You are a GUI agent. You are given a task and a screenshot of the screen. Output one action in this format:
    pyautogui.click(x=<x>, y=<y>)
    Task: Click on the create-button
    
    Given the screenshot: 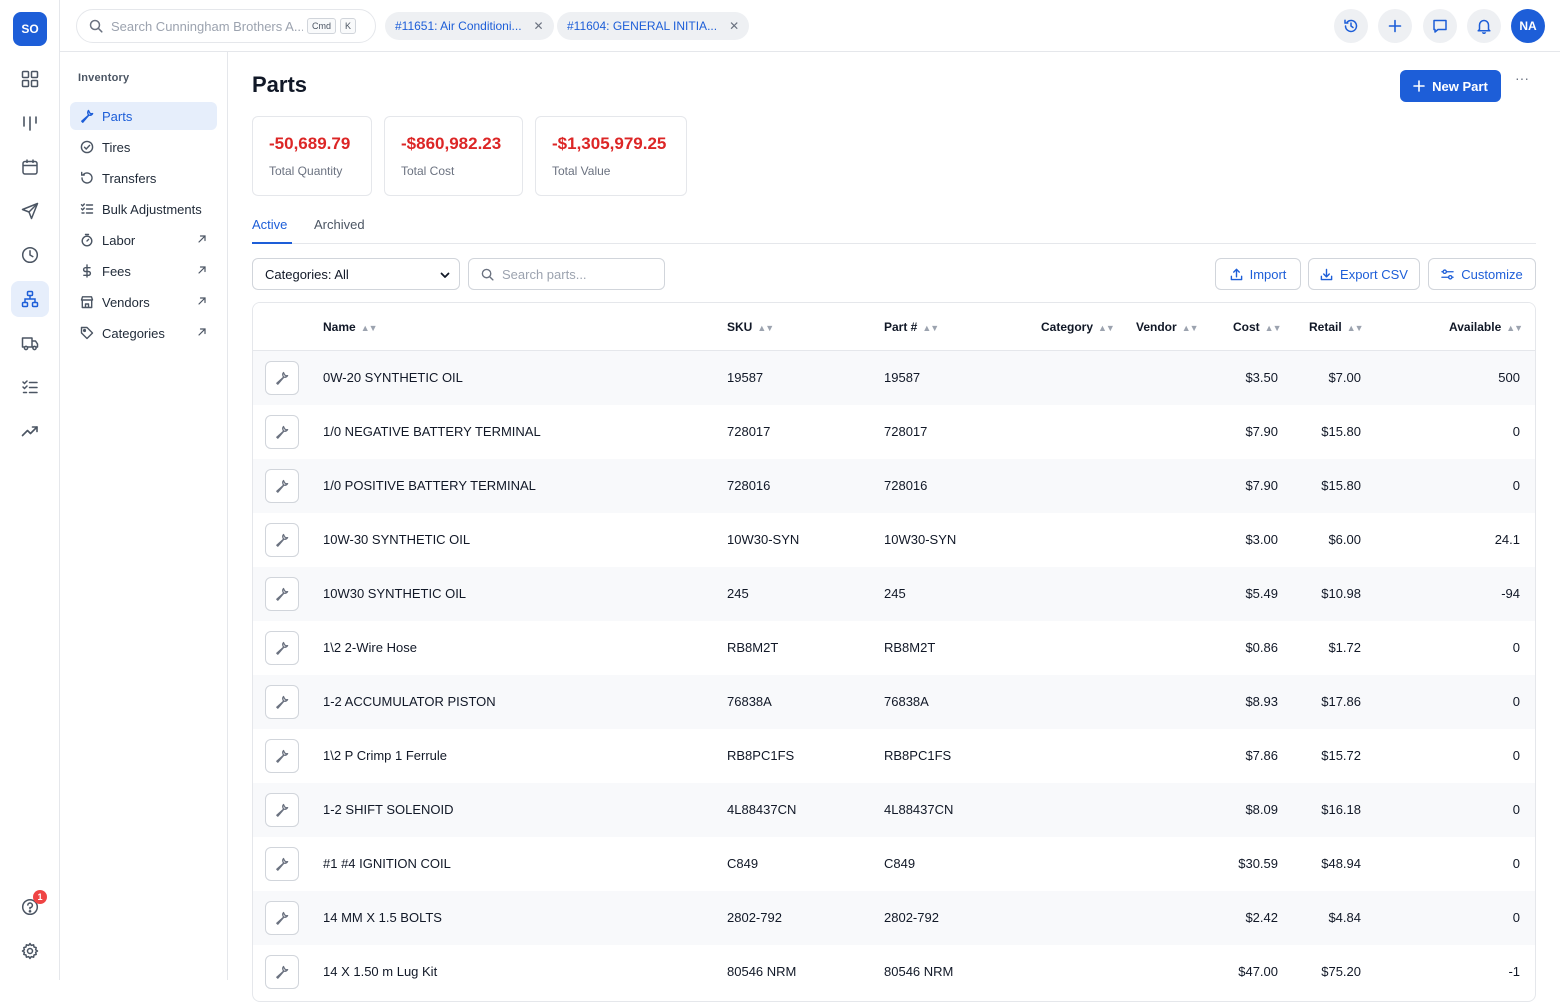 What is the action you would take?
    pyautogui.click(x=1395, y=26)
    